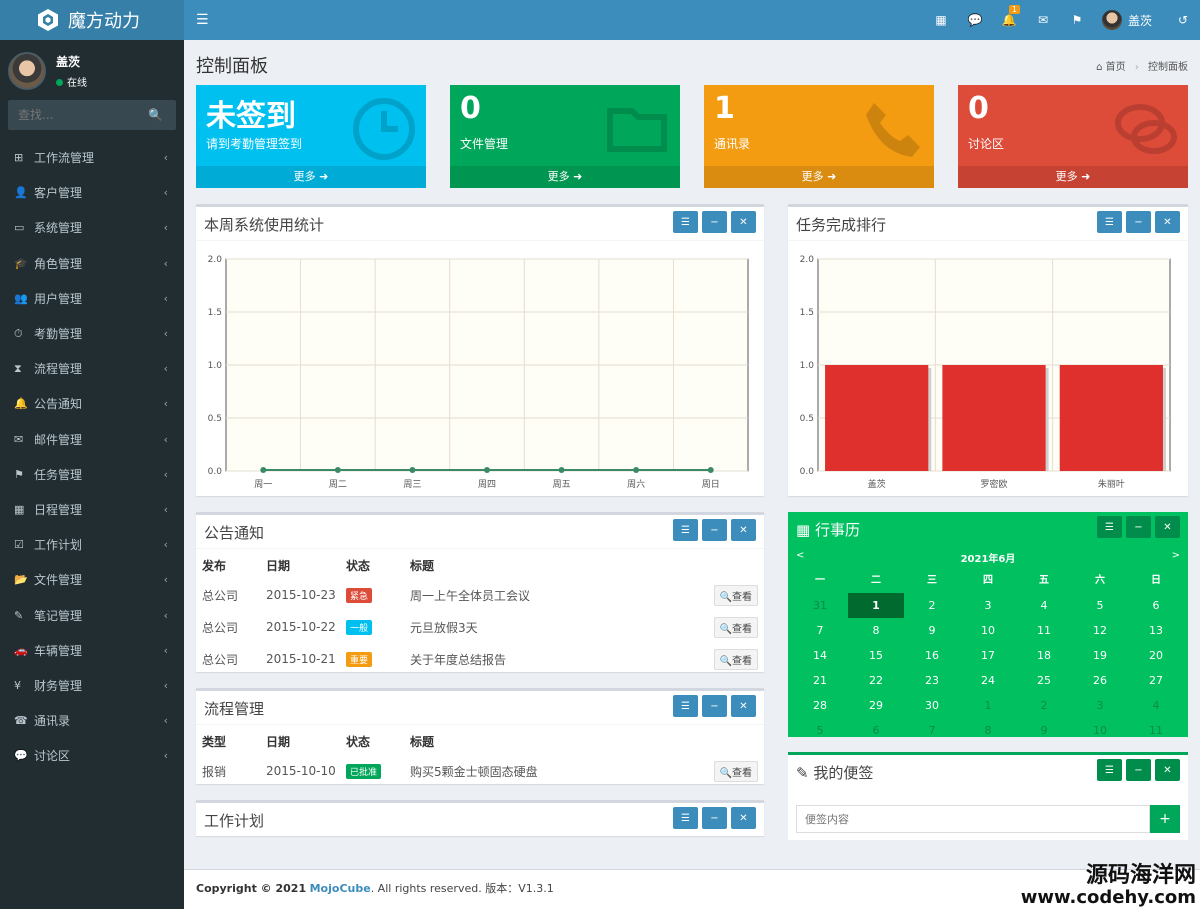  What do you see at coordinates (1100, 655) in the screenshot?
I see `calendar-day: 19` at bounding box center [1100, 655].